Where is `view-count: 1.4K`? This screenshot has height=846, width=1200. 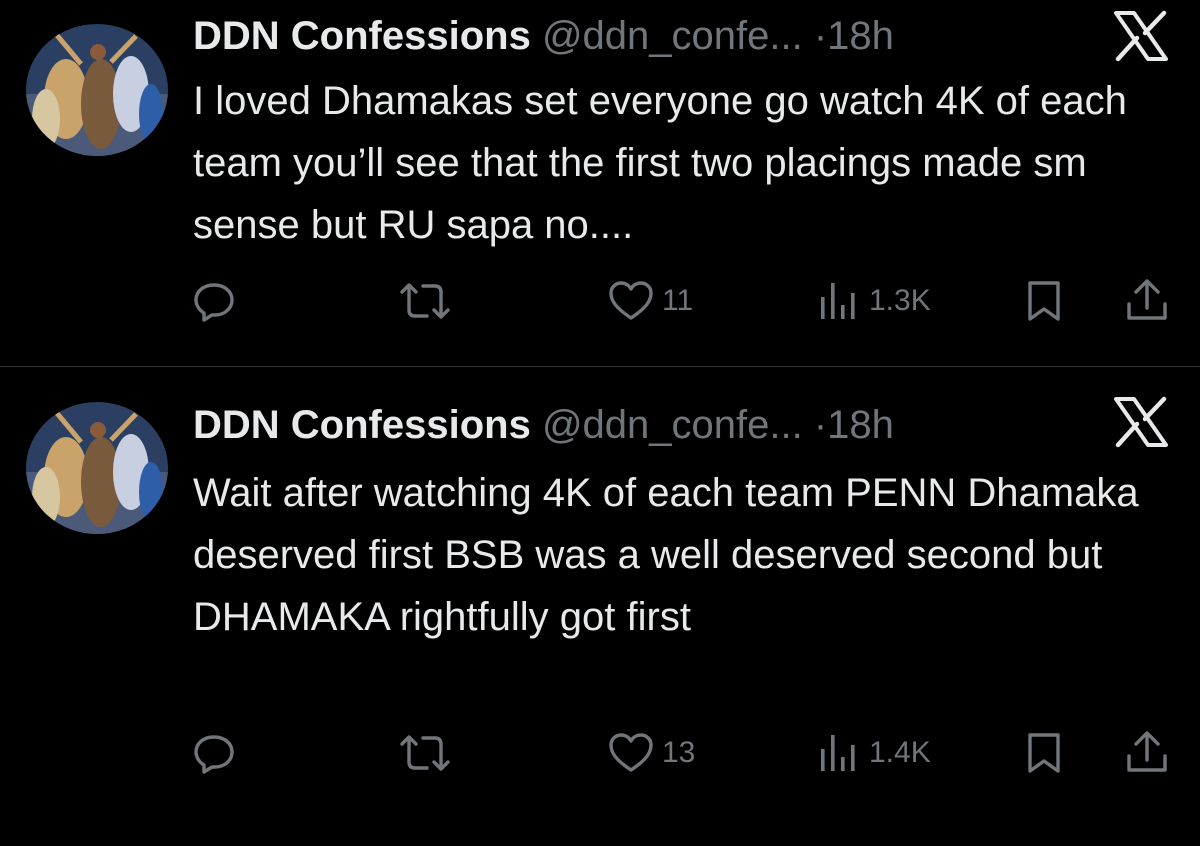 view-count: 1.4K is located at coordinates (900, 752).